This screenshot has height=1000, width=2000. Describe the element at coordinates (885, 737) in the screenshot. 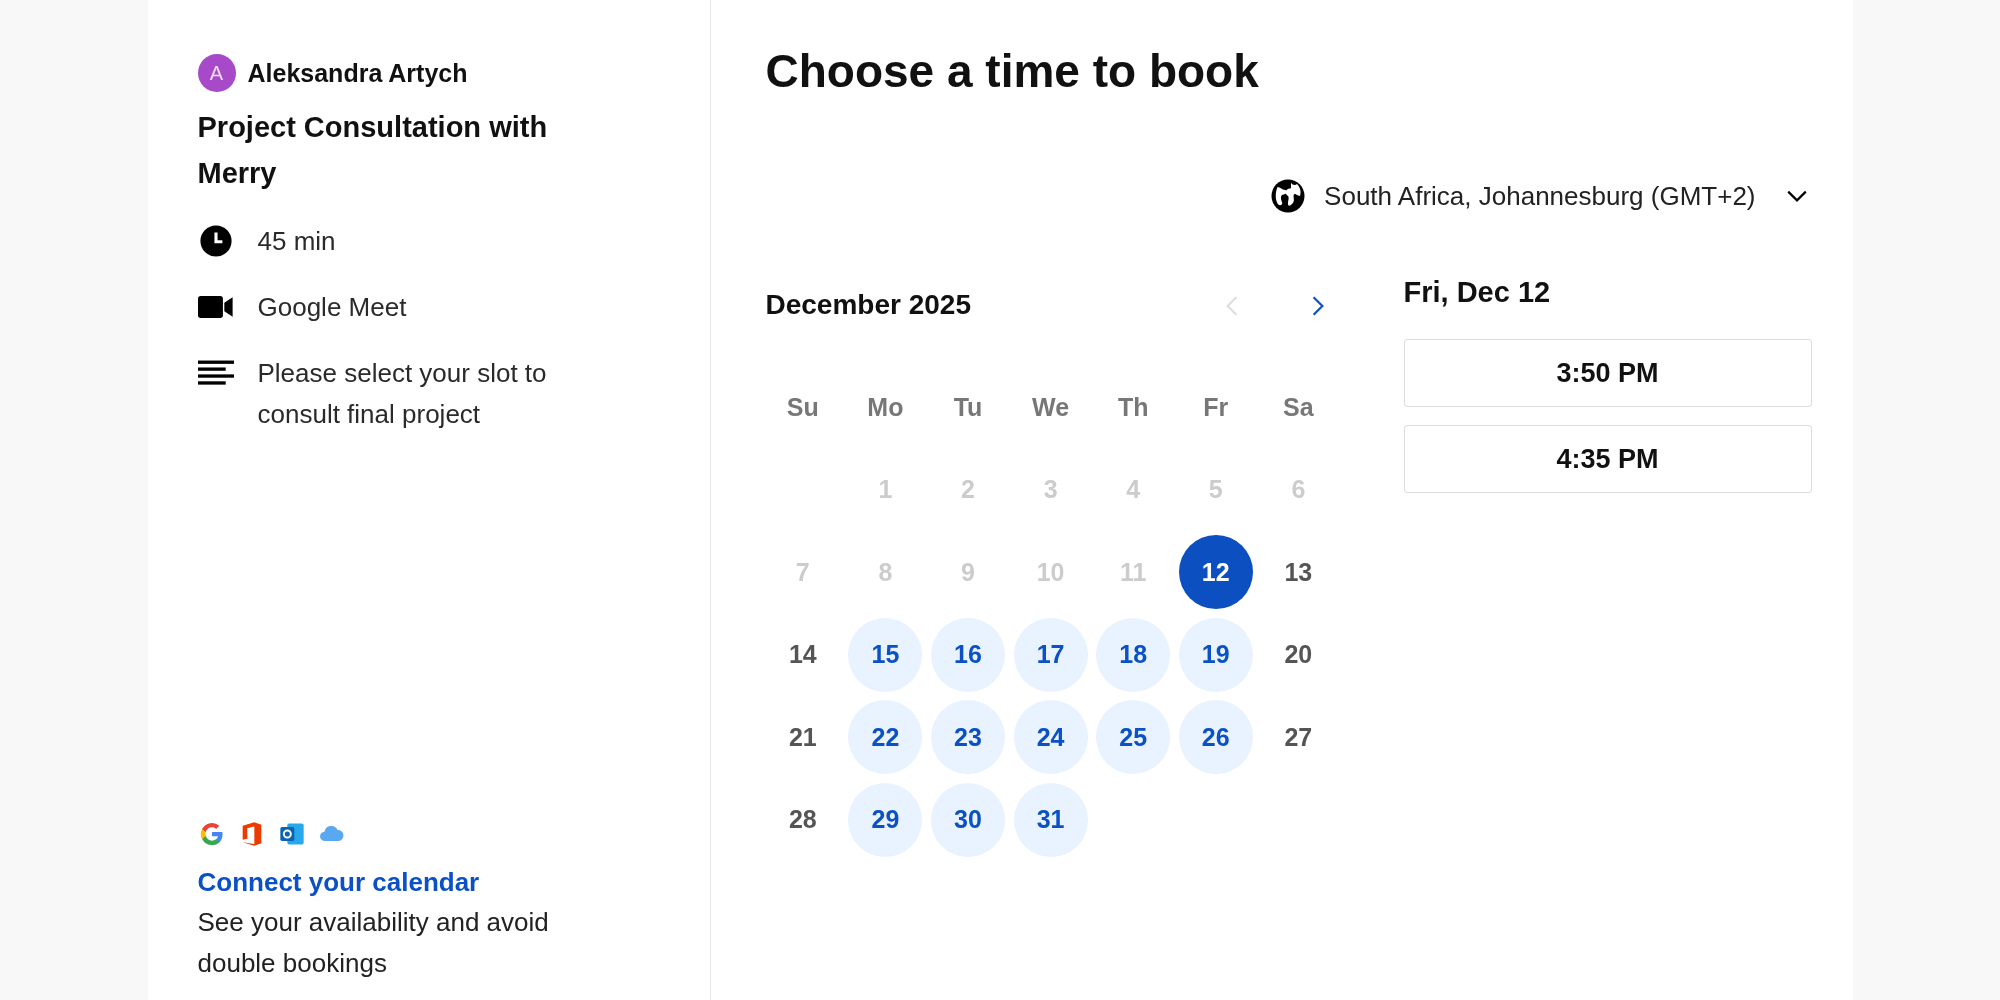

I see `calendar-day: 22` at that location.